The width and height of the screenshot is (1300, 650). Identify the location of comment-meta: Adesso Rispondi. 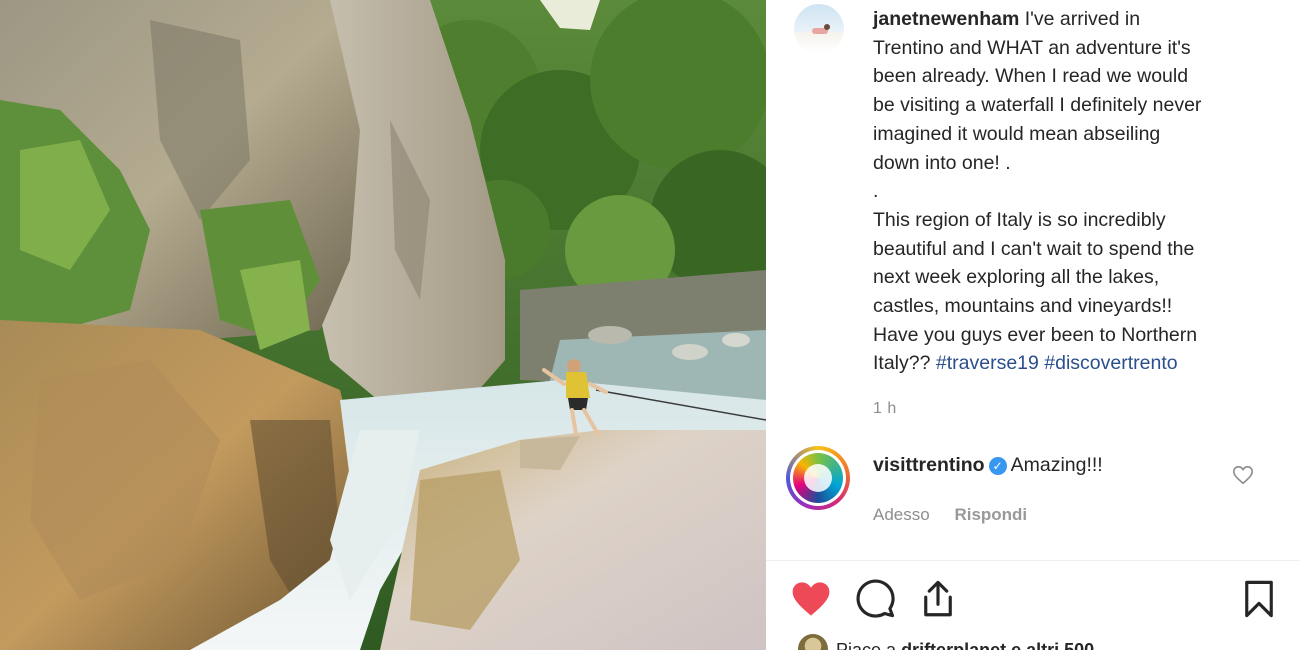
(960, 515).